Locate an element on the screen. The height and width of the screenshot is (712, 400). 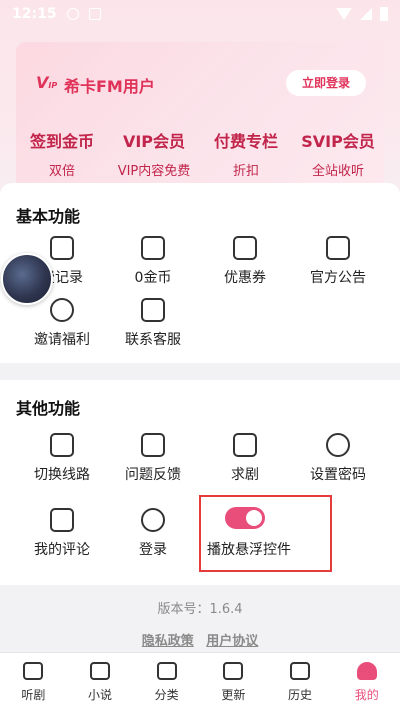
grid-item-label: 登录 is located at coordinates (153, 550).